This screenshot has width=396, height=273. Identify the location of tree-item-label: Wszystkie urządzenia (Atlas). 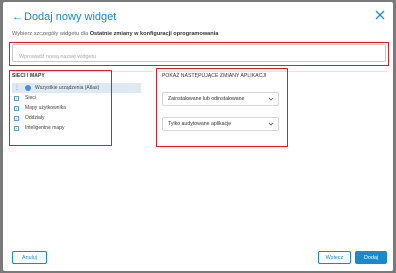
(67, 88).